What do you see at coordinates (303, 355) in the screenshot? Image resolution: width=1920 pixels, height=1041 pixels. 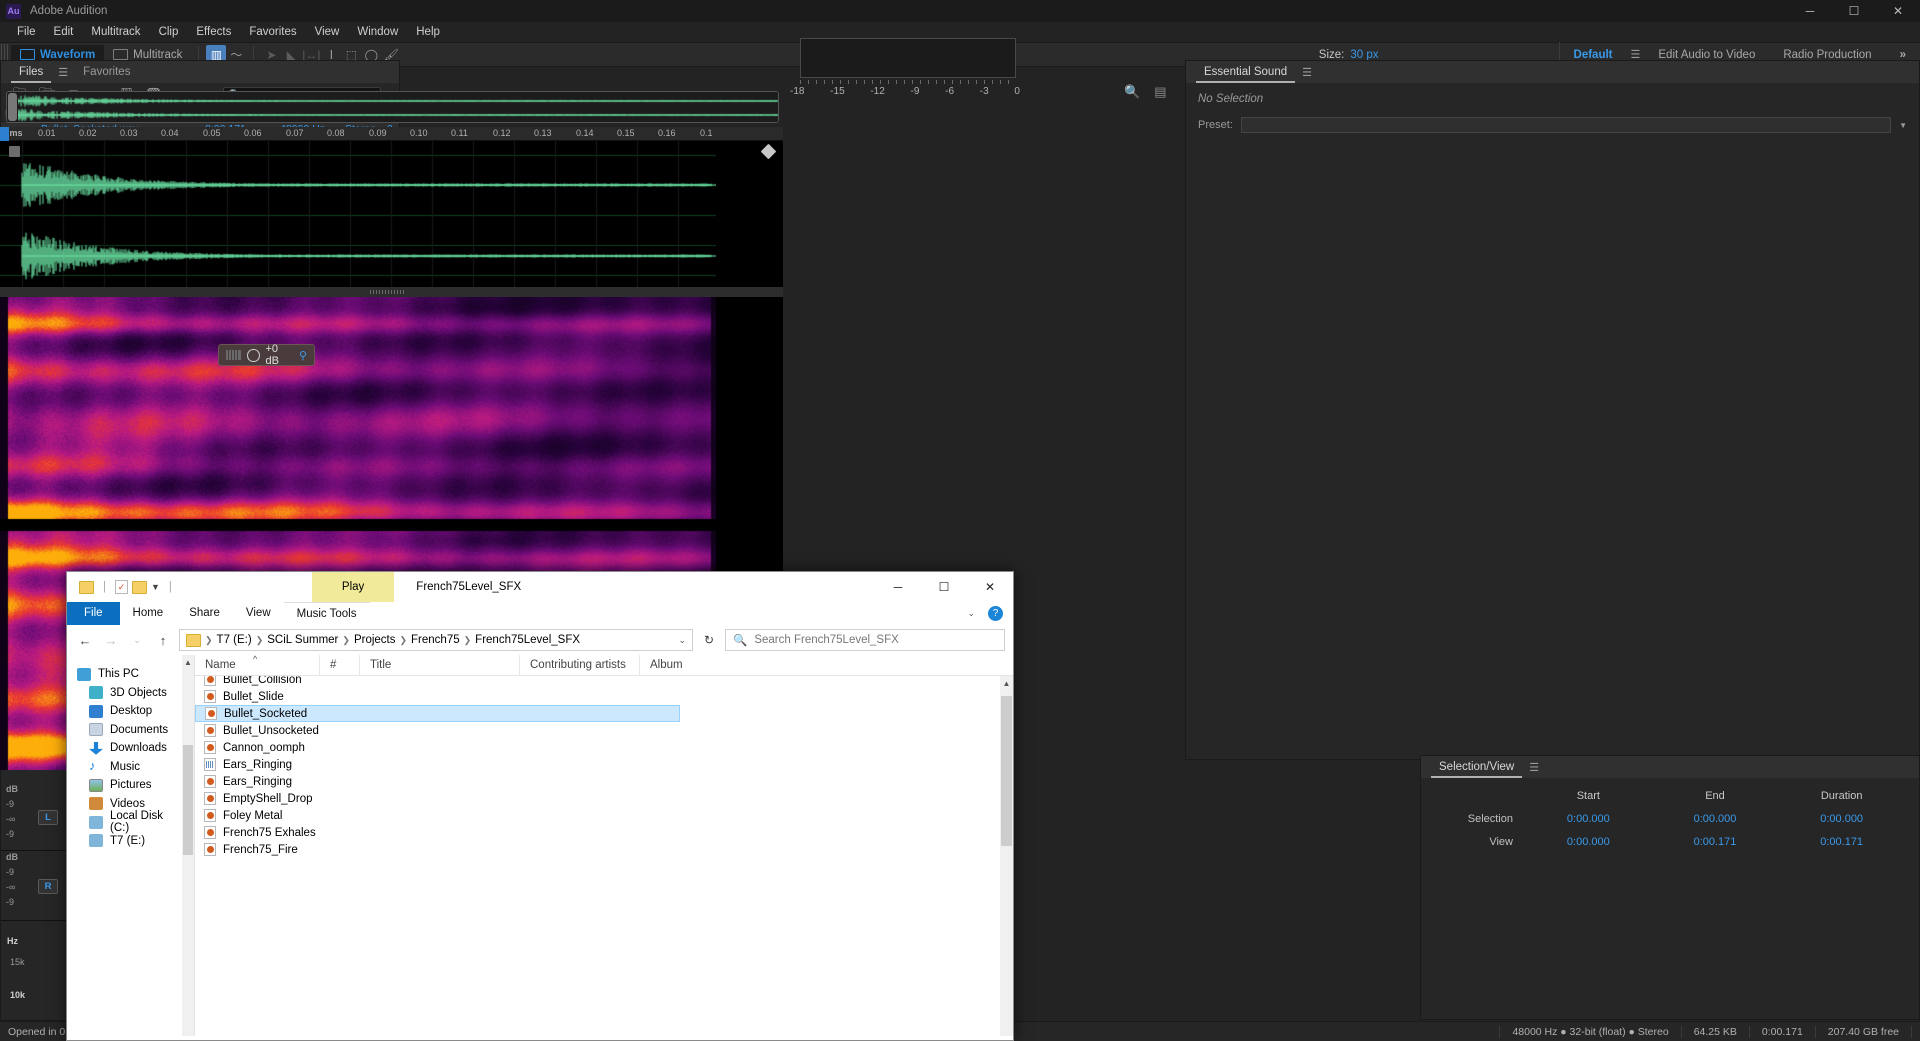 I see `pin-icon: ⚲` at bounding box center [303, 355].